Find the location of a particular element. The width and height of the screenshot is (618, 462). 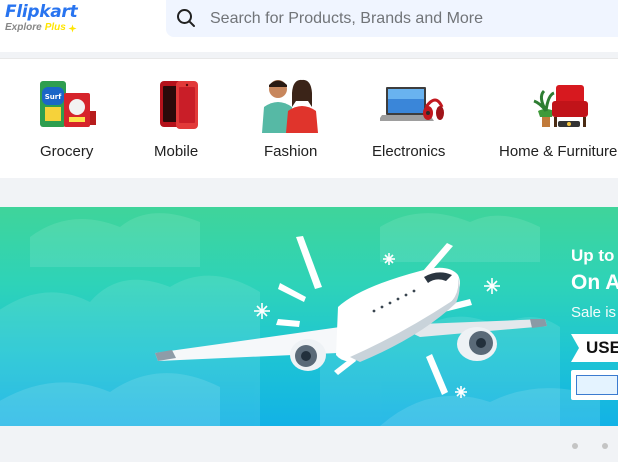

category-mobile: Mobile is located at coordinates (182, 119).